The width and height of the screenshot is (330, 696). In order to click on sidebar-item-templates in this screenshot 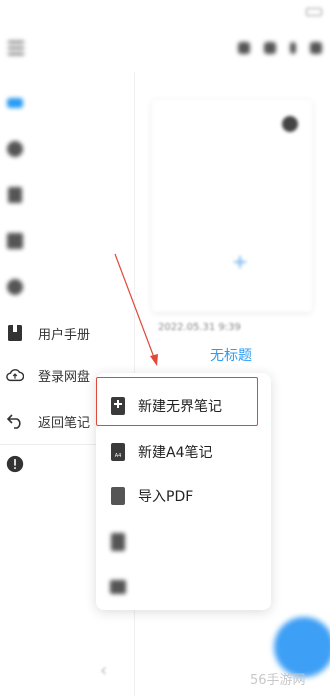, I will do `click(67, 241)`.